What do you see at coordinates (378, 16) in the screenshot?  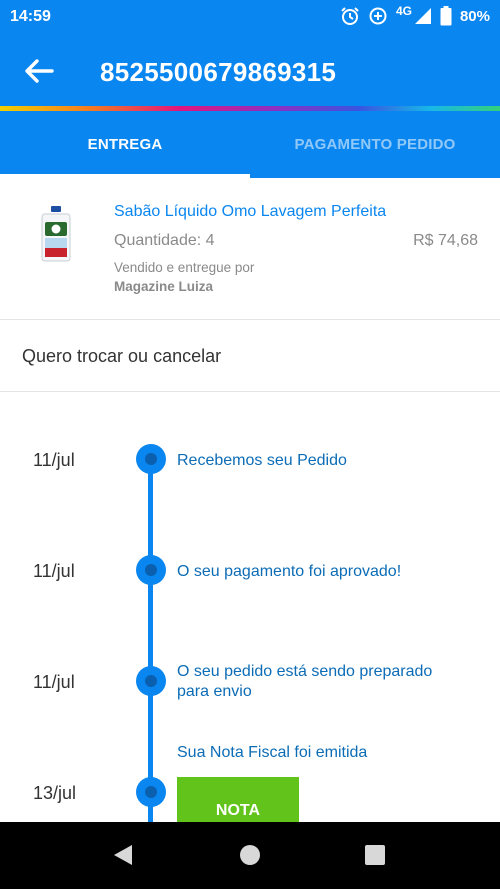 I see `data-saver-icon` at bounding box center [378, 16].